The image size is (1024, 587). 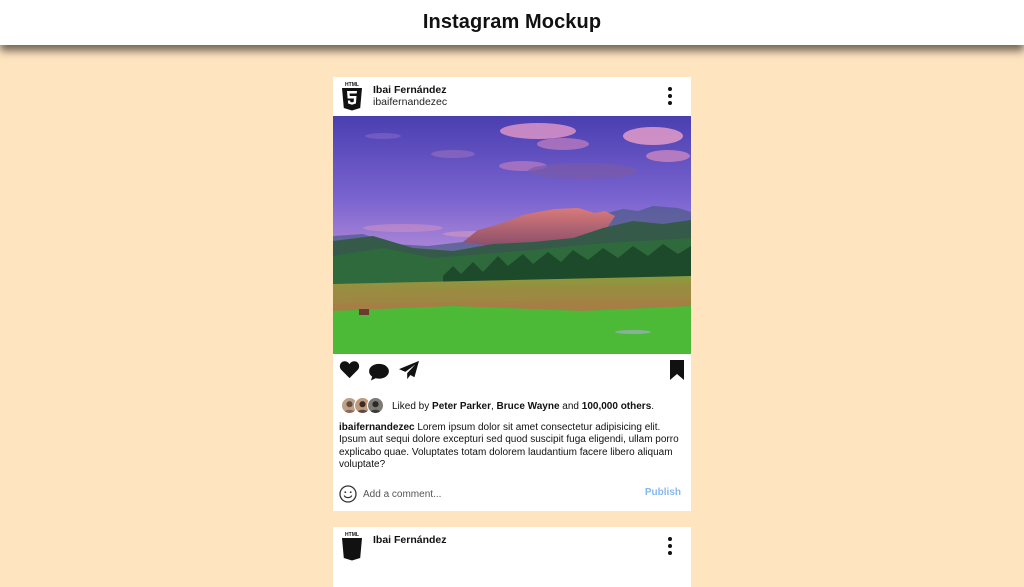 I want to click on author-handle: ibaifernandezec, so click(x=410, y=102).